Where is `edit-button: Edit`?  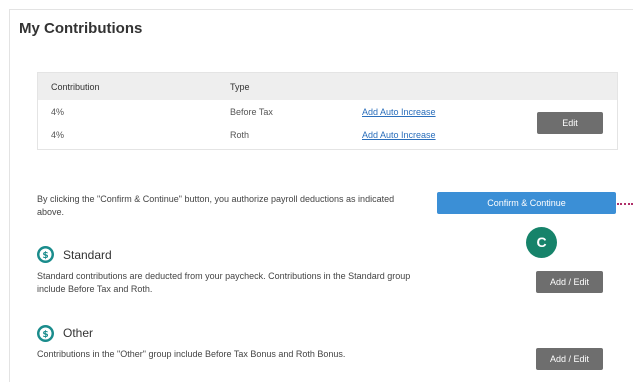
edit-button: Edit is located at coordinates (570, 123).